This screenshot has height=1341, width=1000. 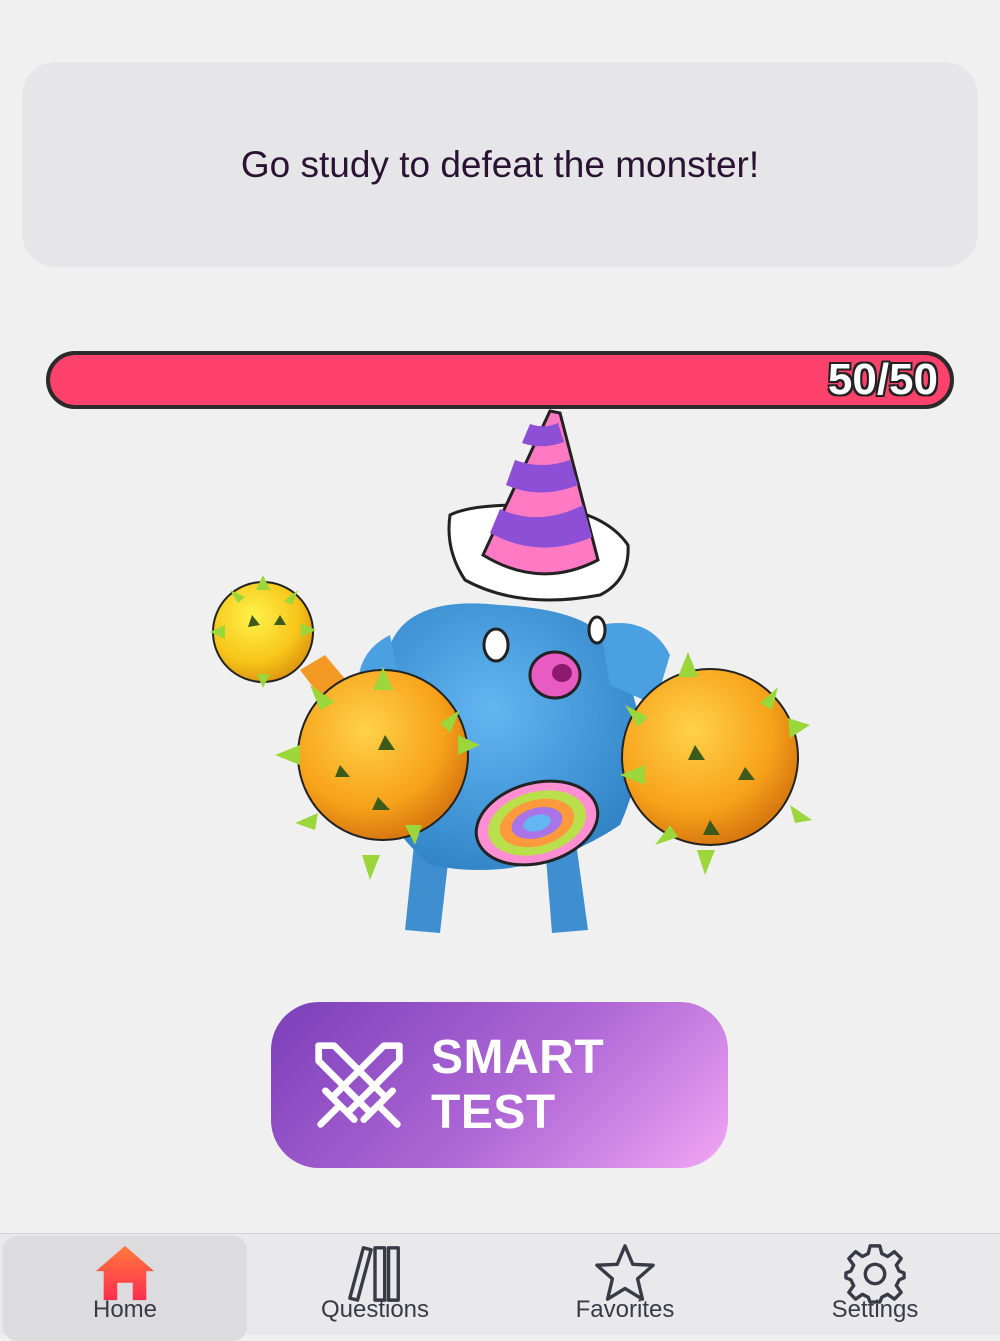 I want to click on tab-home-label: Home, so click(x=125, y=1309).